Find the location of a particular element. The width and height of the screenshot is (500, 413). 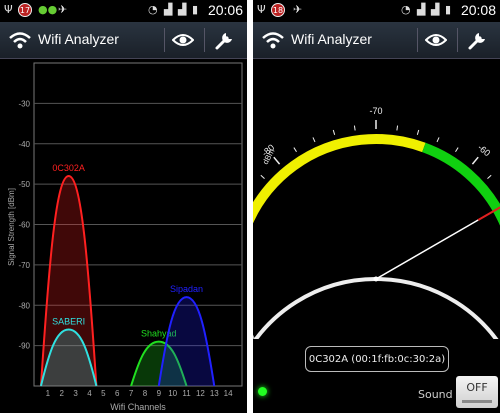

clock: 20:06 is located at coordinates (225, 10).